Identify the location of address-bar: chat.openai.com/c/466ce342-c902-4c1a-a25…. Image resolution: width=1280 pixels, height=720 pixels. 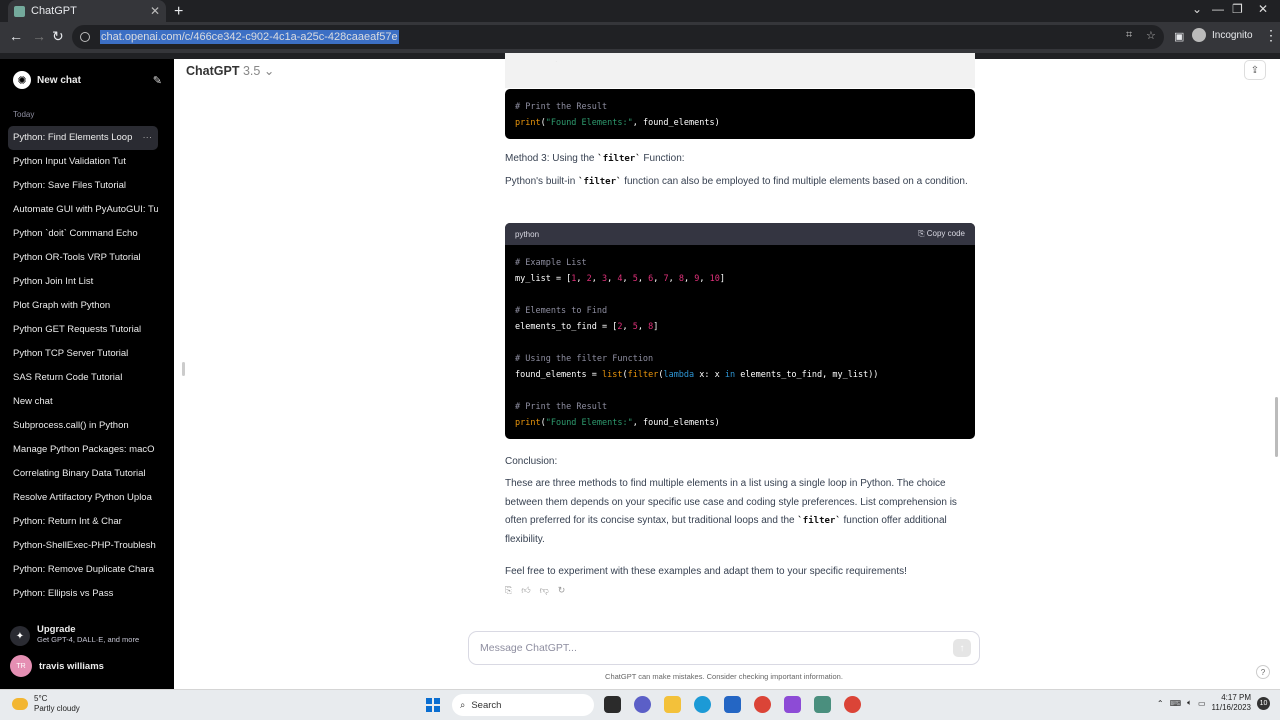
(618, 37).